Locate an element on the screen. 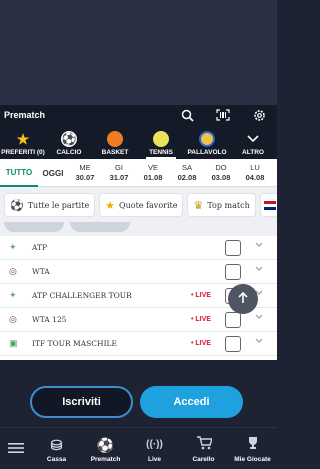  date-tab-day: SA 02.08 is located at coordinates (187, 173).